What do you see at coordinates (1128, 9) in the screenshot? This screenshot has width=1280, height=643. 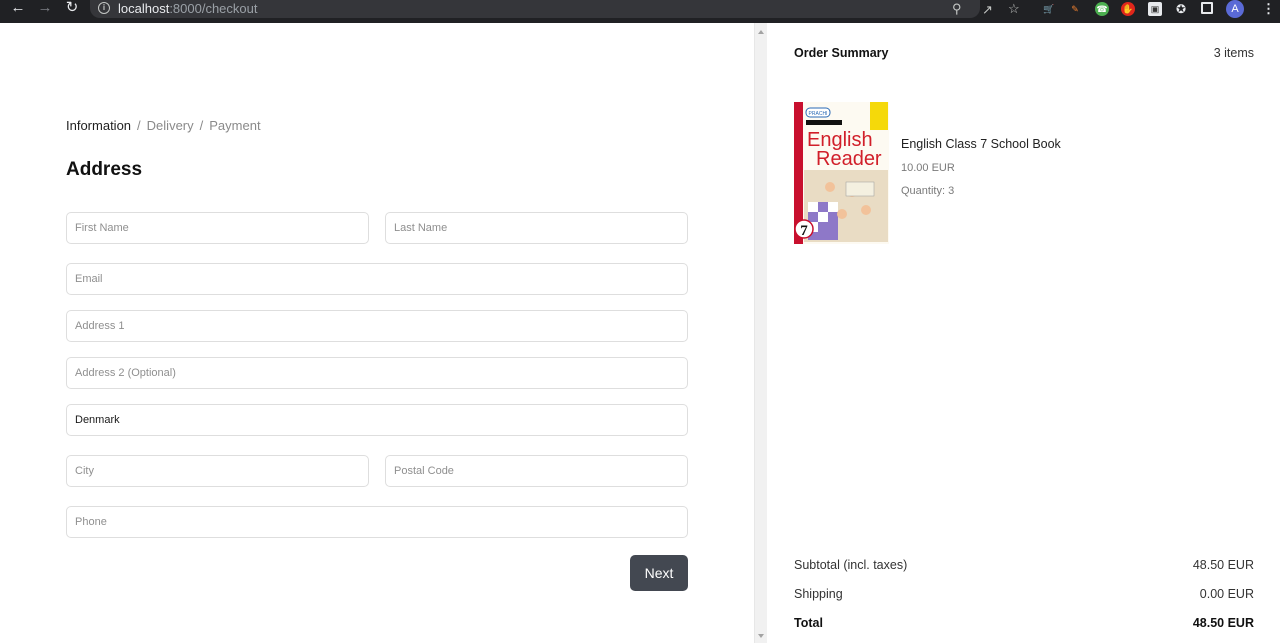 I see `adblock-extension-icon: ✋` at bounding box center [1128, 9].